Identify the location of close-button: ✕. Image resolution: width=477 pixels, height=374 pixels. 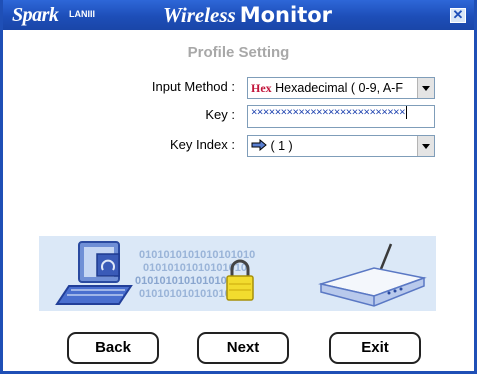
(458, 15).